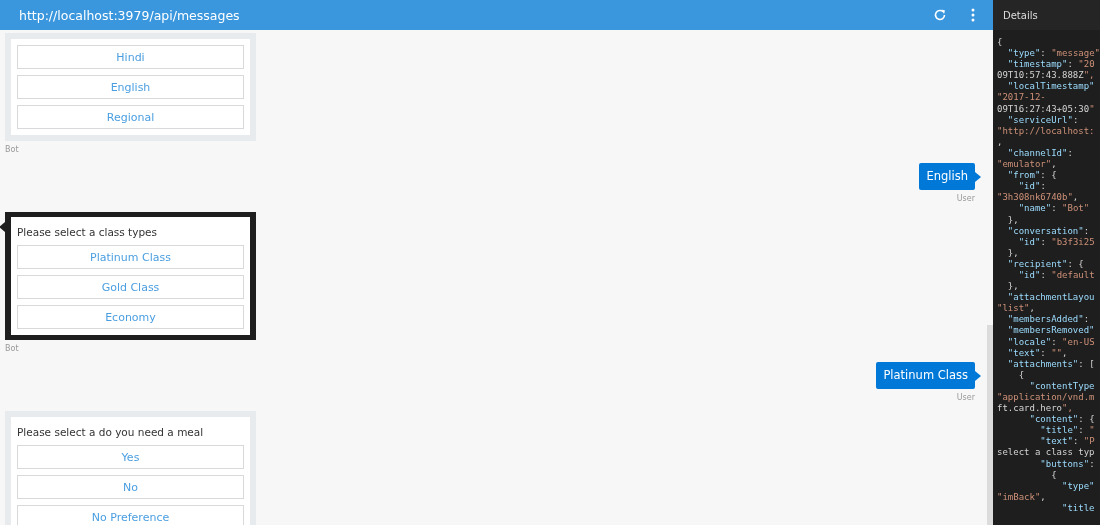 Image resolution: width=1100 pixels, height=525 pixels. I want to click on choice-button: Economy, so click(130, 317).